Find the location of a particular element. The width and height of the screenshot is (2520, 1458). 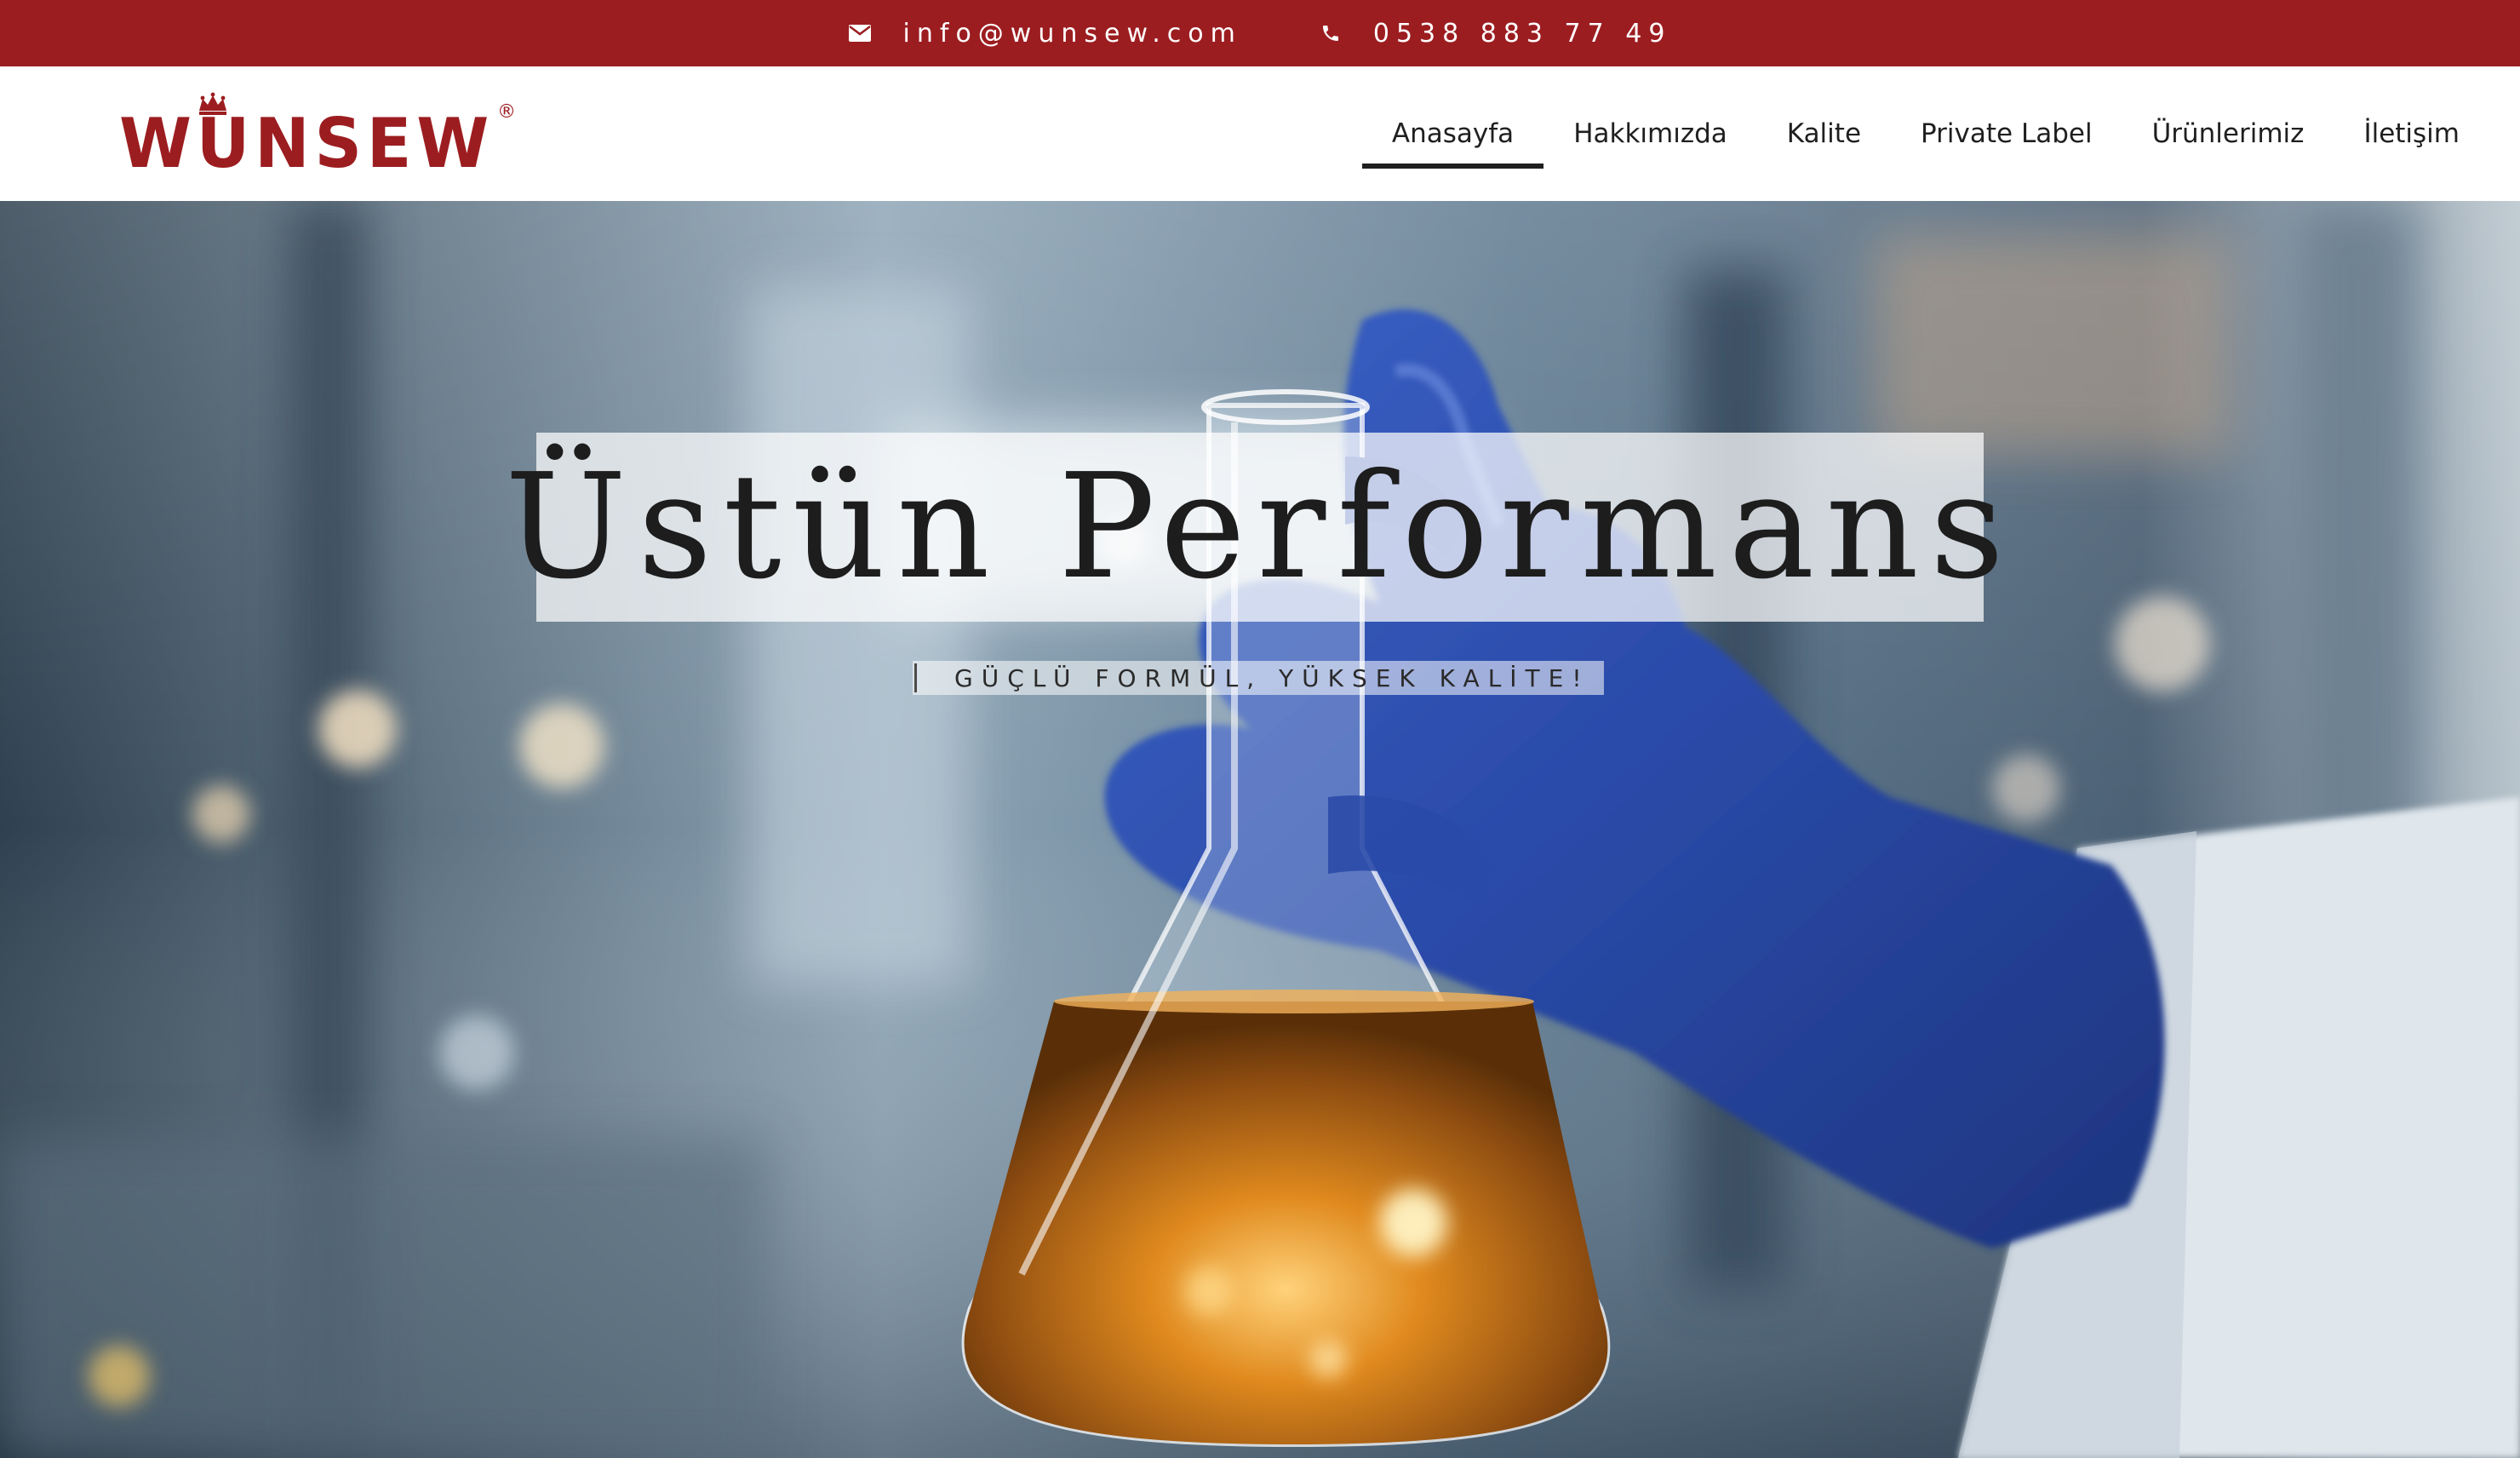

brand-wordmark: WUNSEW is located at coordinates (306, 140).